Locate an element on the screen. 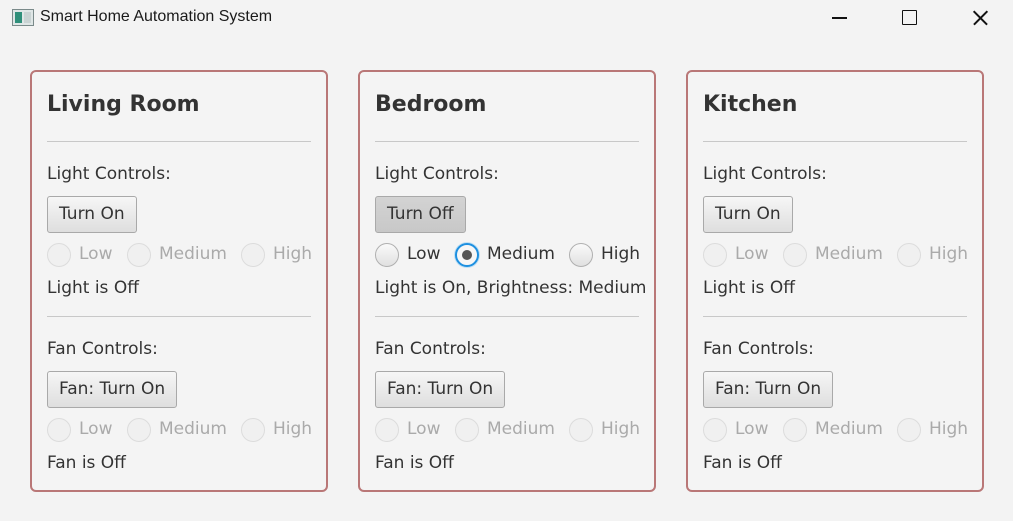  room-title: Bedroom is located at coordinates (431, 104).